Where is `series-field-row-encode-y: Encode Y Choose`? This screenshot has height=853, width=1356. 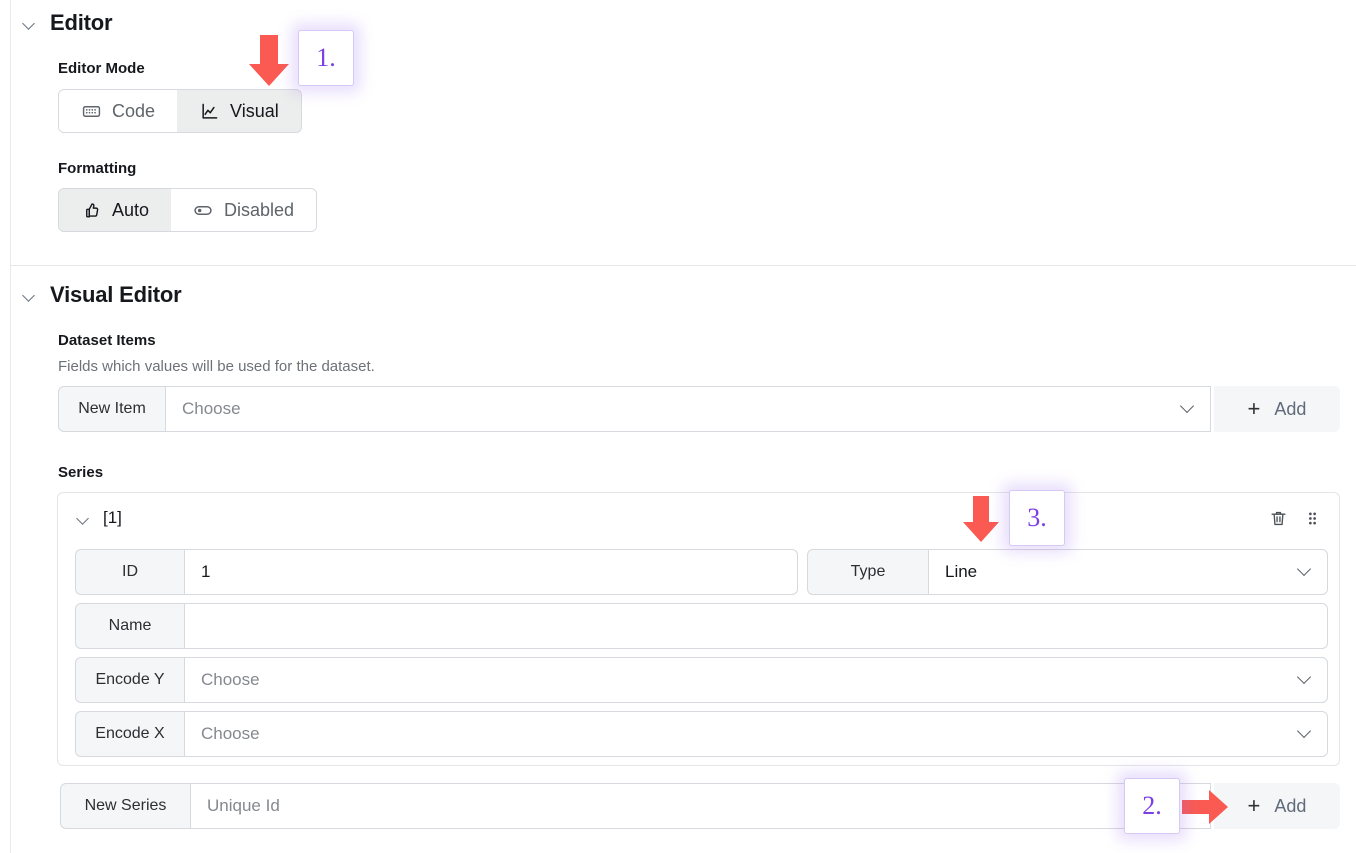
series-field-row-encode-y: Encode Y Choose is located at coordinates (701, 680).